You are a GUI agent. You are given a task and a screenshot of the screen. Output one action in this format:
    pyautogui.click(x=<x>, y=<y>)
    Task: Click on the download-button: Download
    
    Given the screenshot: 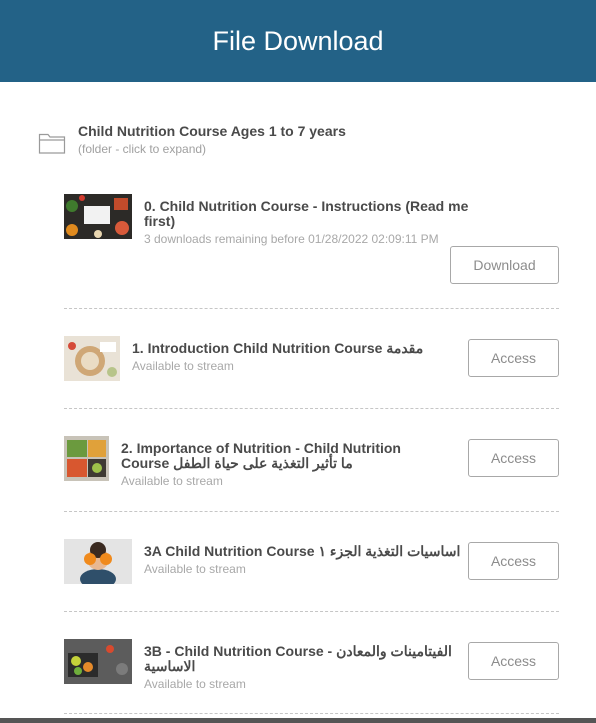 What is the action you would take?
    pyautogui.click(x=504, y=265)
    